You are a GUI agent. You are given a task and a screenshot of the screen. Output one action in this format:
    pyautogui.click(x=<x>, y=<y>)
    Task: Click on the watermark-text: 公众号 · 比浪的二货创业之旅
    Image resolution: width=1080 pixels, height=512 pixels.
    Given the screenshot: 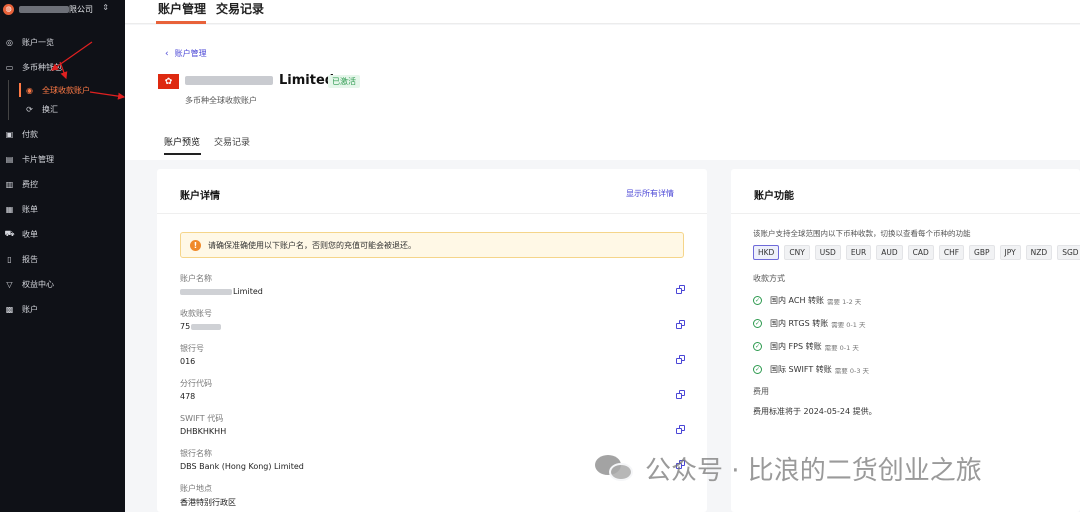 What is the action you would take?
    pyautogui.click(x=813, y=470)
    